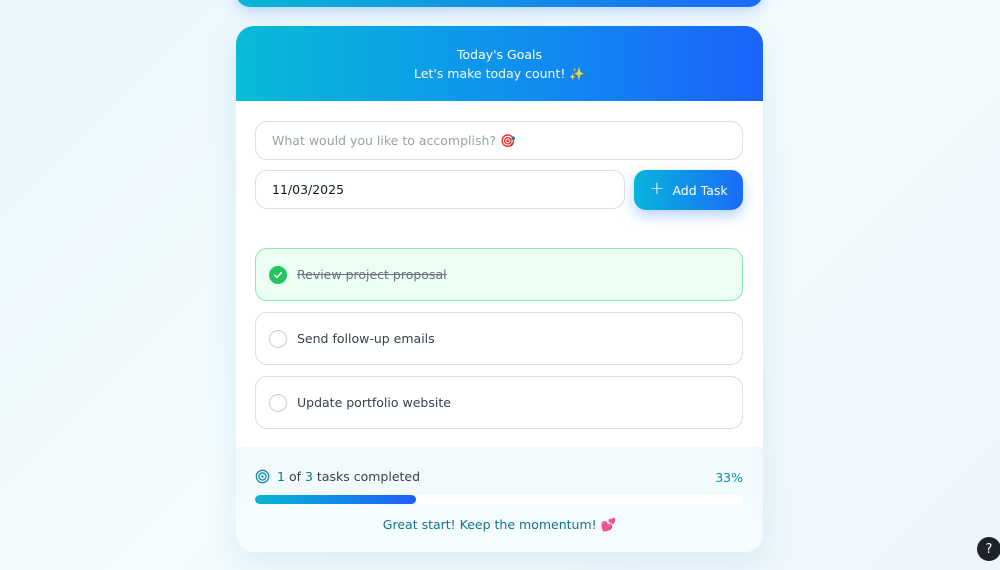 The height and width of the screenshot is (570, 1000). I want to click on plus-icon: +, so click(657, 188).